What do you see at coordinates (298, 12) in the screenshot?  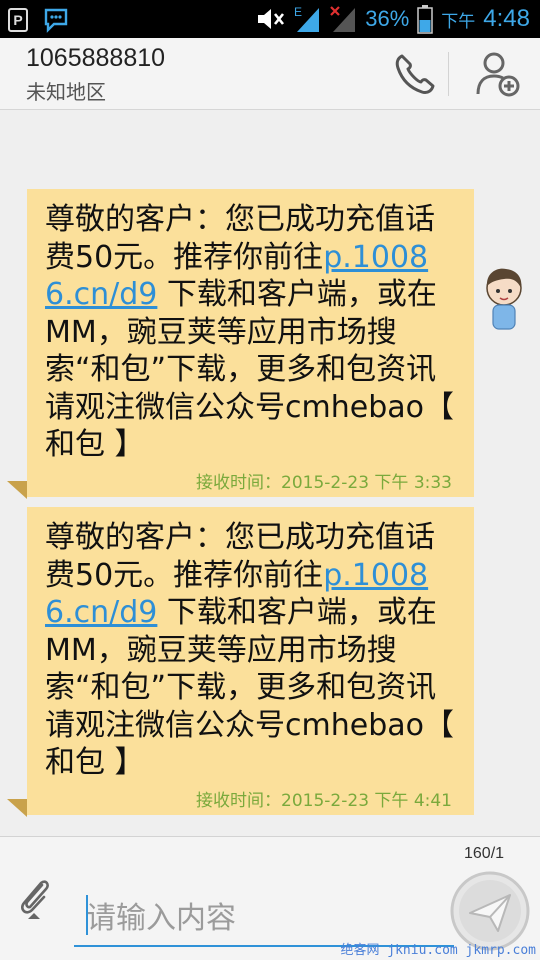 I see `svg-text: E` at bounding box center [298, 12].